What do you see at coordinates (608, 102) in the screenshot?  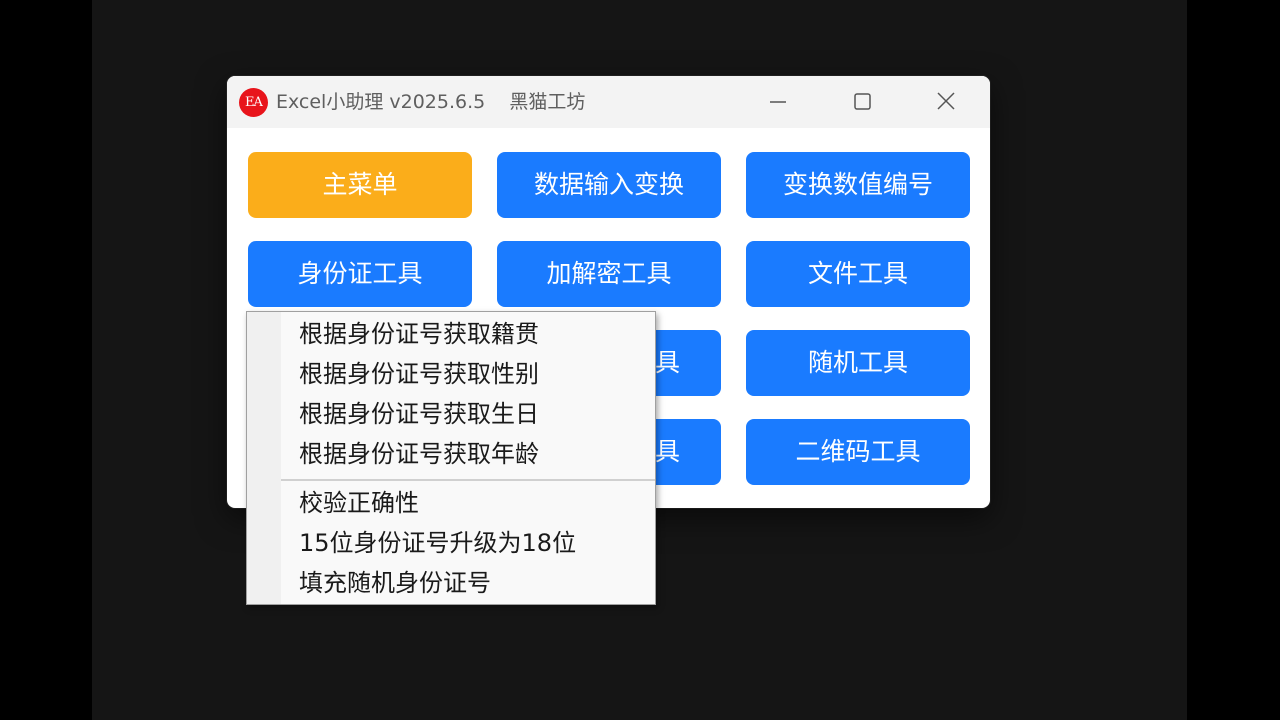 I see `title-bar: EA Excel小助理 v2025.6.5 黑猫工坊` at bounding box center [608, 102].